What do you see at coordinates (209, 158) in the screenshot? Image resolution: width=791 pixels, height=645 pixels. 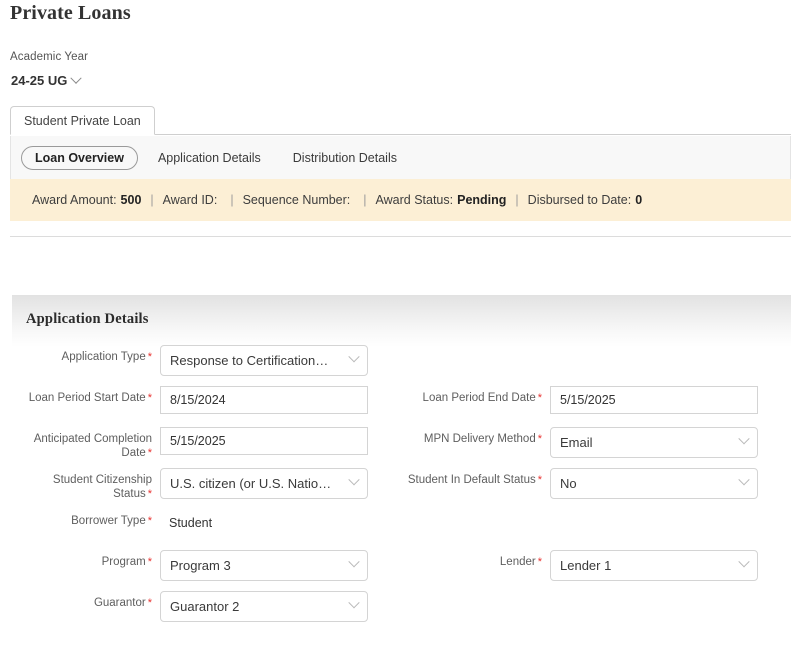 I see `subtab-application-details: Application Details` at bounding box center [209, 158].